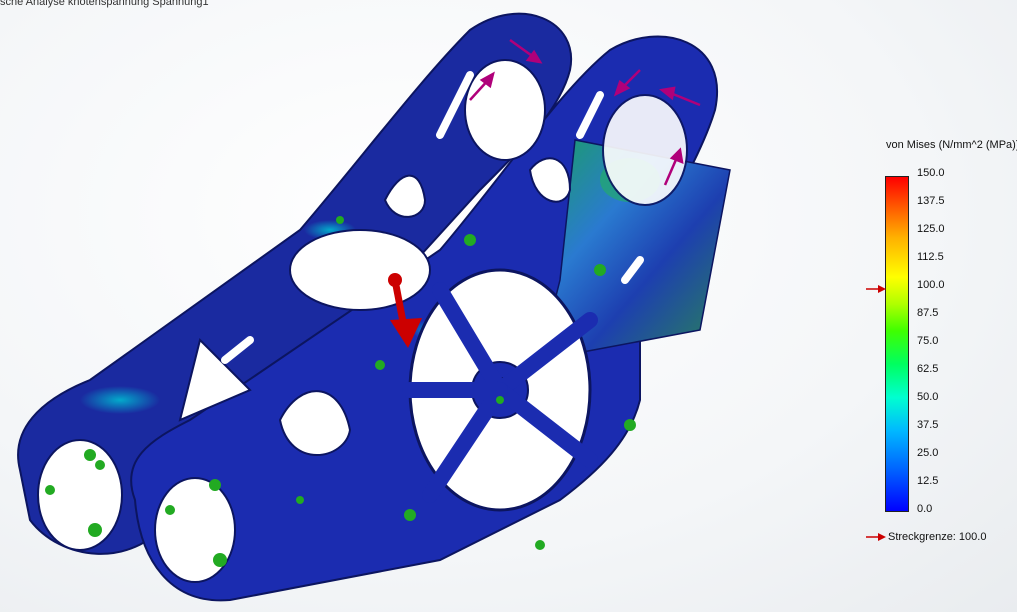 The image size is (1017, 612). I want to click on tick-label: 100.0, so click(931, 285).